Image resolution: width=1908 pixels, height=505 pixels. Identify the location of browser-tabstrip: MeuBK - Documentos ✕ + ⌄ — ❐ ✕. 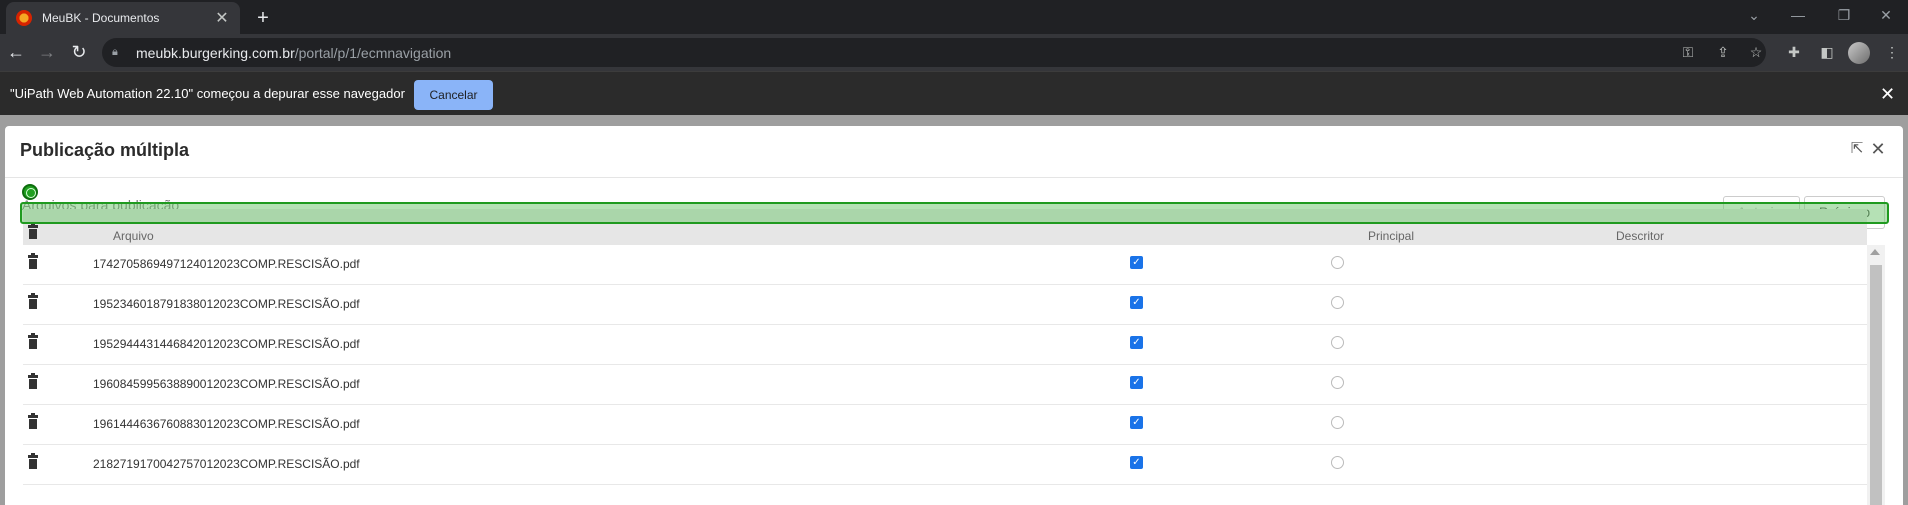
(954, 17).